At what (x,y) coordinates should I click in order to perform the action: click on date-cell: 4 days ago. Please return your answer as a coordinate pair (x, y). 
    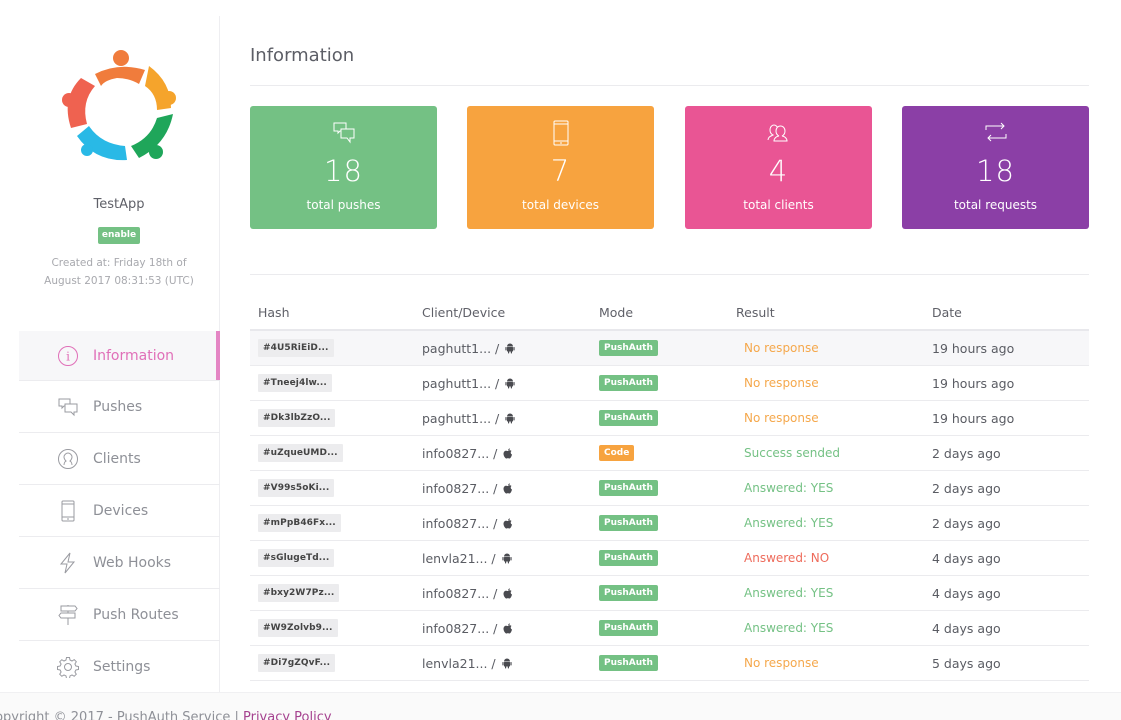
    Looking at the image, I should click on (966, 628).